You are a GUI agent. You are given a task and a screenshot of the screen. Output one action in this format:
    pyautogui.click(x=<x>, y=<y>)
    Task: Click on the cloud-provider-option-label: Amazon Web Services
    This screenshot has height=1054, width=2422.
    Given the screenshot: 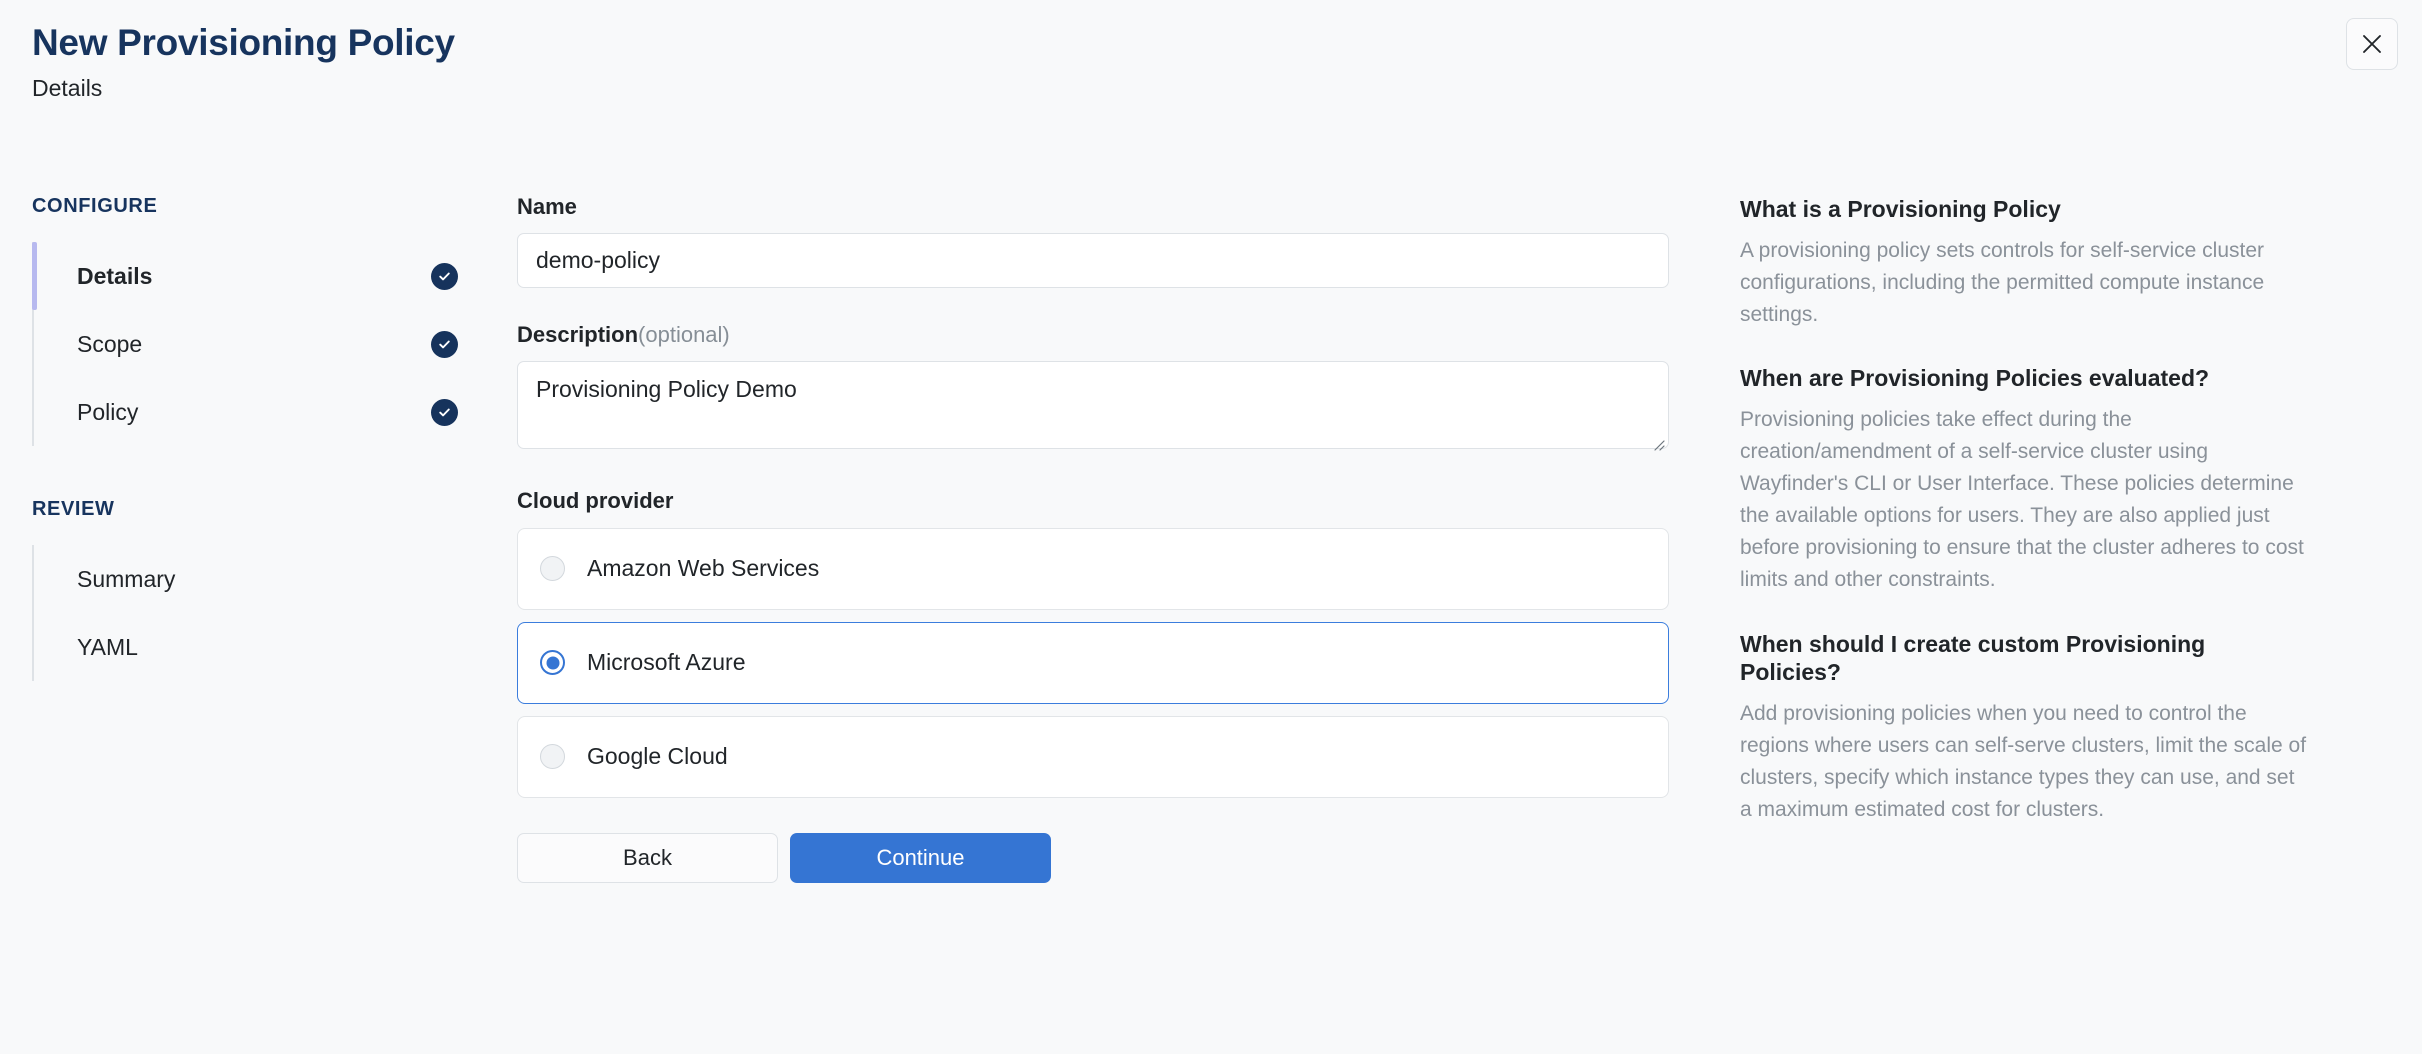 What is the action you would take?
    pyautogui.click(x=703, y=568)
    